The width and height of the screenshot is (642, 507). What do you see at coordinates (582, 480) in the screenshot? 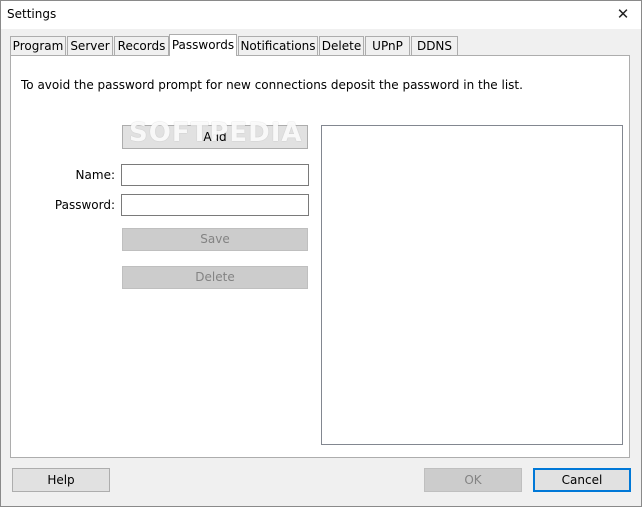
I see `cancel-button: Cancel` at bounding box center [582, 480].